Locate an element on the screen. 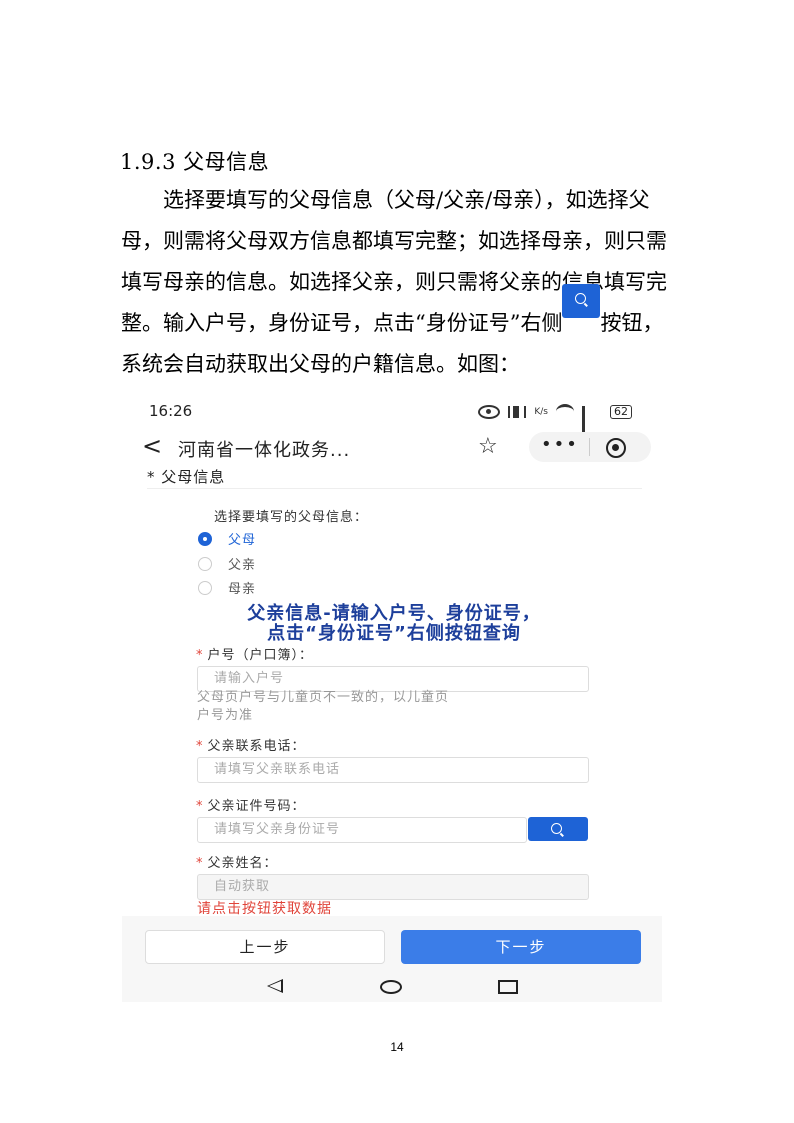  next-step-button: 下一步 is located at coordinates (521, 947).